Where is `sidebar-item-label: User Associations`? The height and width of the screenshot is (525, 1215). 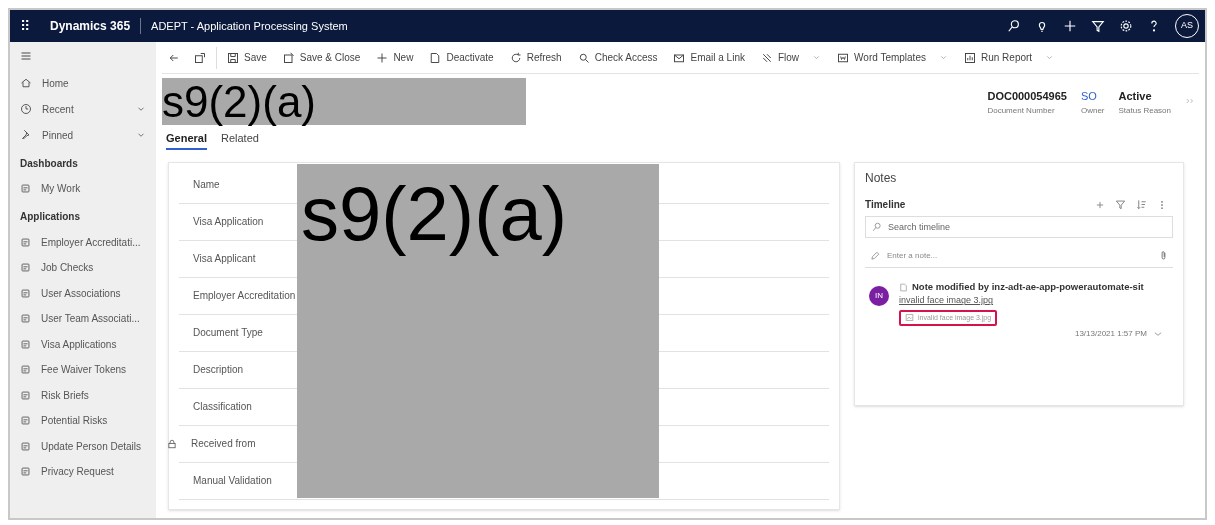
sidebar-item-label: User Associations is located at coordinates (81, 293).